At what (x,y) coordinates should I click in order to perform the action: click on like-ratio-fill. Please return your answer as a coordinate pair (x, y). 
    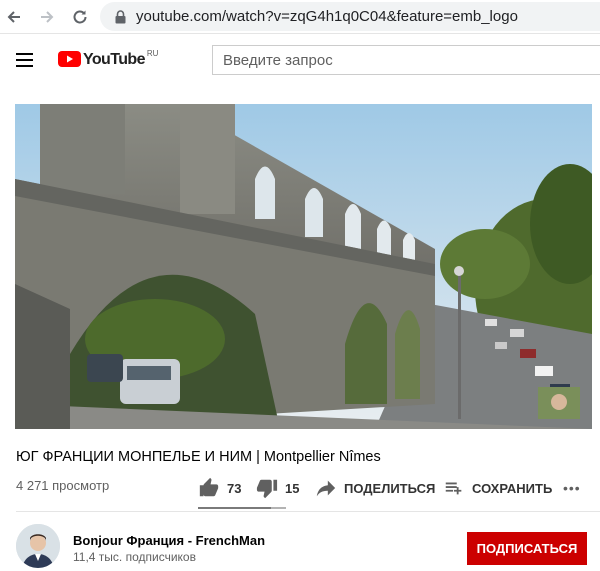
    Looking at the image, I should click on (234, 508).